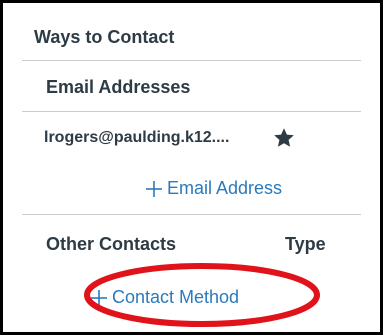 The image size is (383, 335). I want to click on add-email-address-button: Email Address, so click(213, 188).